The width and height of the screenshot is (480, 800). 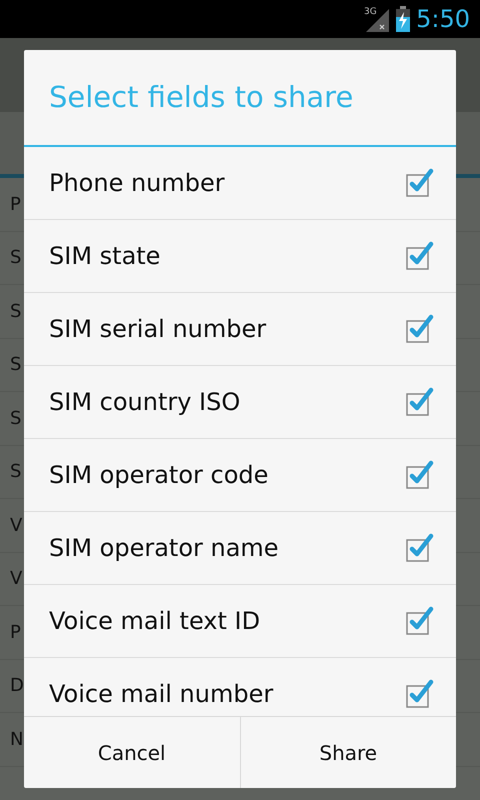 I want to click on field-label: Phone number, so click(x=137, y=183).